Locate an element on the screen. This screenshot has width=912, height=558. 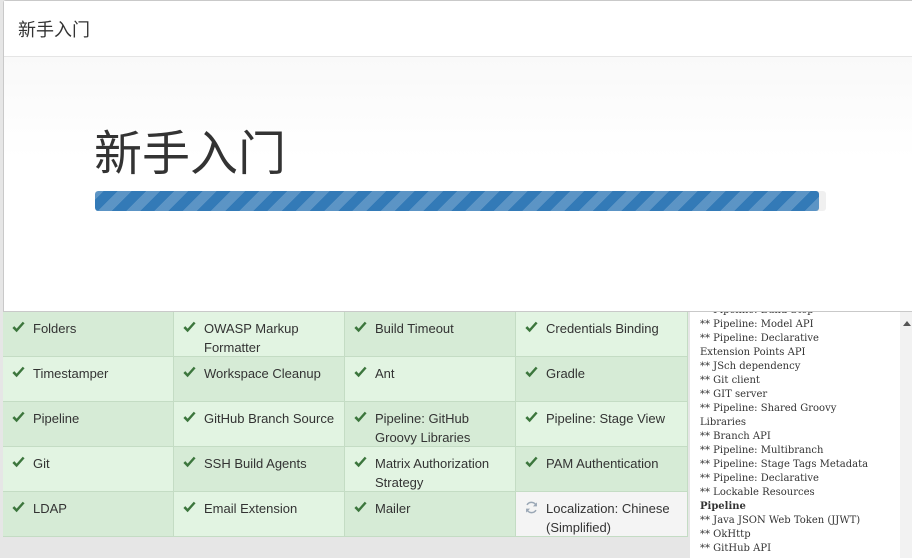
plugin-name: Build Timeout is located at coordinates (414, 328).